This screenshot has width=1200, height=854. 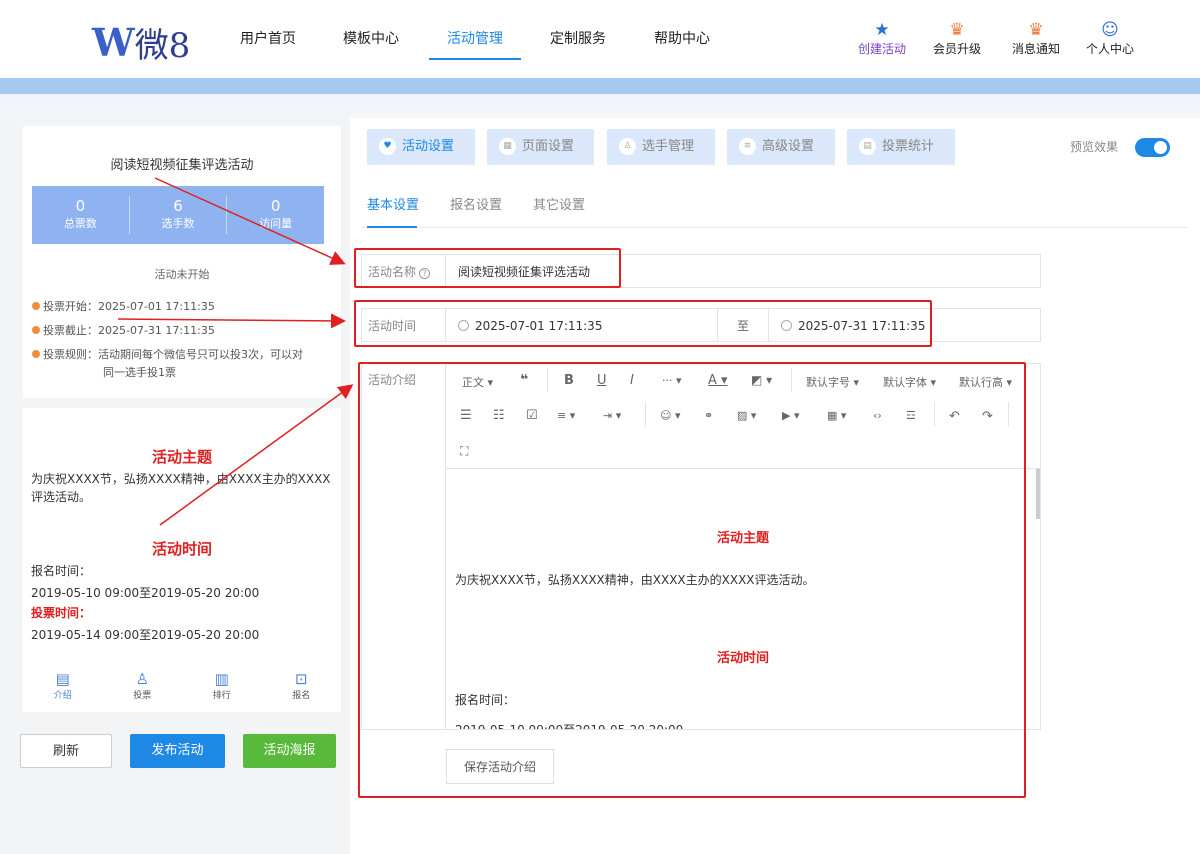 I want to click on arrow-to-name, so click(x=250, y=221).